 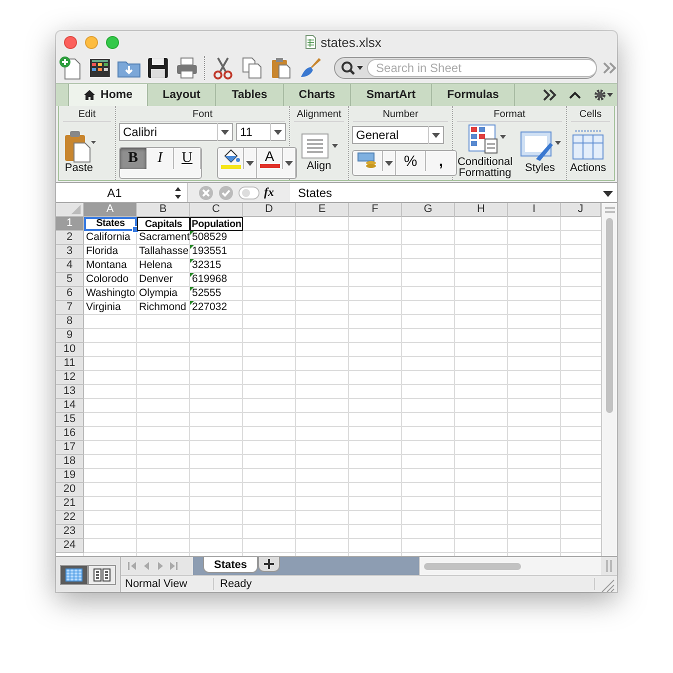 What do you see at coordinates (70, 420) in the screenshot?
I see `row-header: 15` at bounding box center [70, 420].